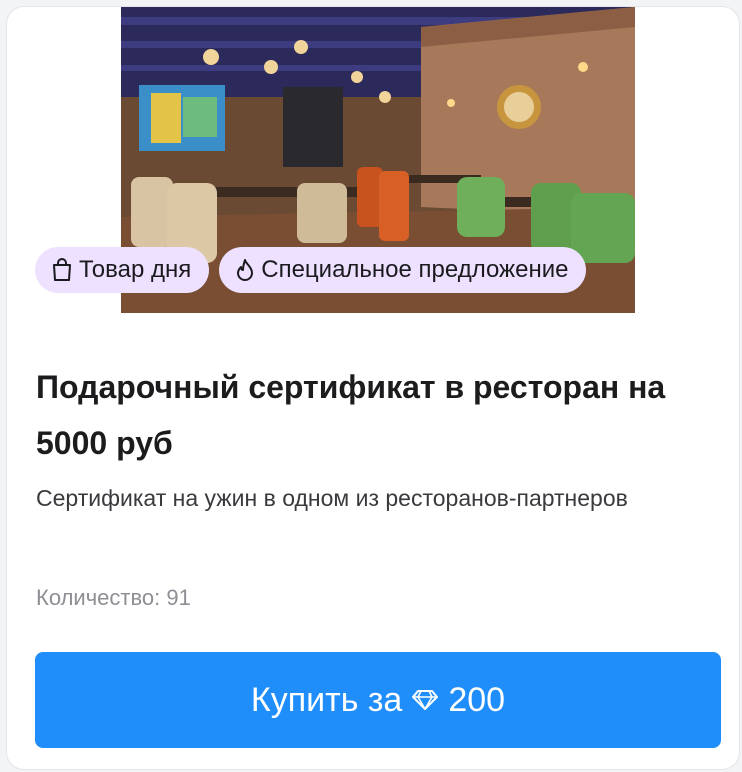 The width and height of the screenshot is (742, 772). I want to click on badge-row: Товар дня Специальное предложение, so click(311, 270).